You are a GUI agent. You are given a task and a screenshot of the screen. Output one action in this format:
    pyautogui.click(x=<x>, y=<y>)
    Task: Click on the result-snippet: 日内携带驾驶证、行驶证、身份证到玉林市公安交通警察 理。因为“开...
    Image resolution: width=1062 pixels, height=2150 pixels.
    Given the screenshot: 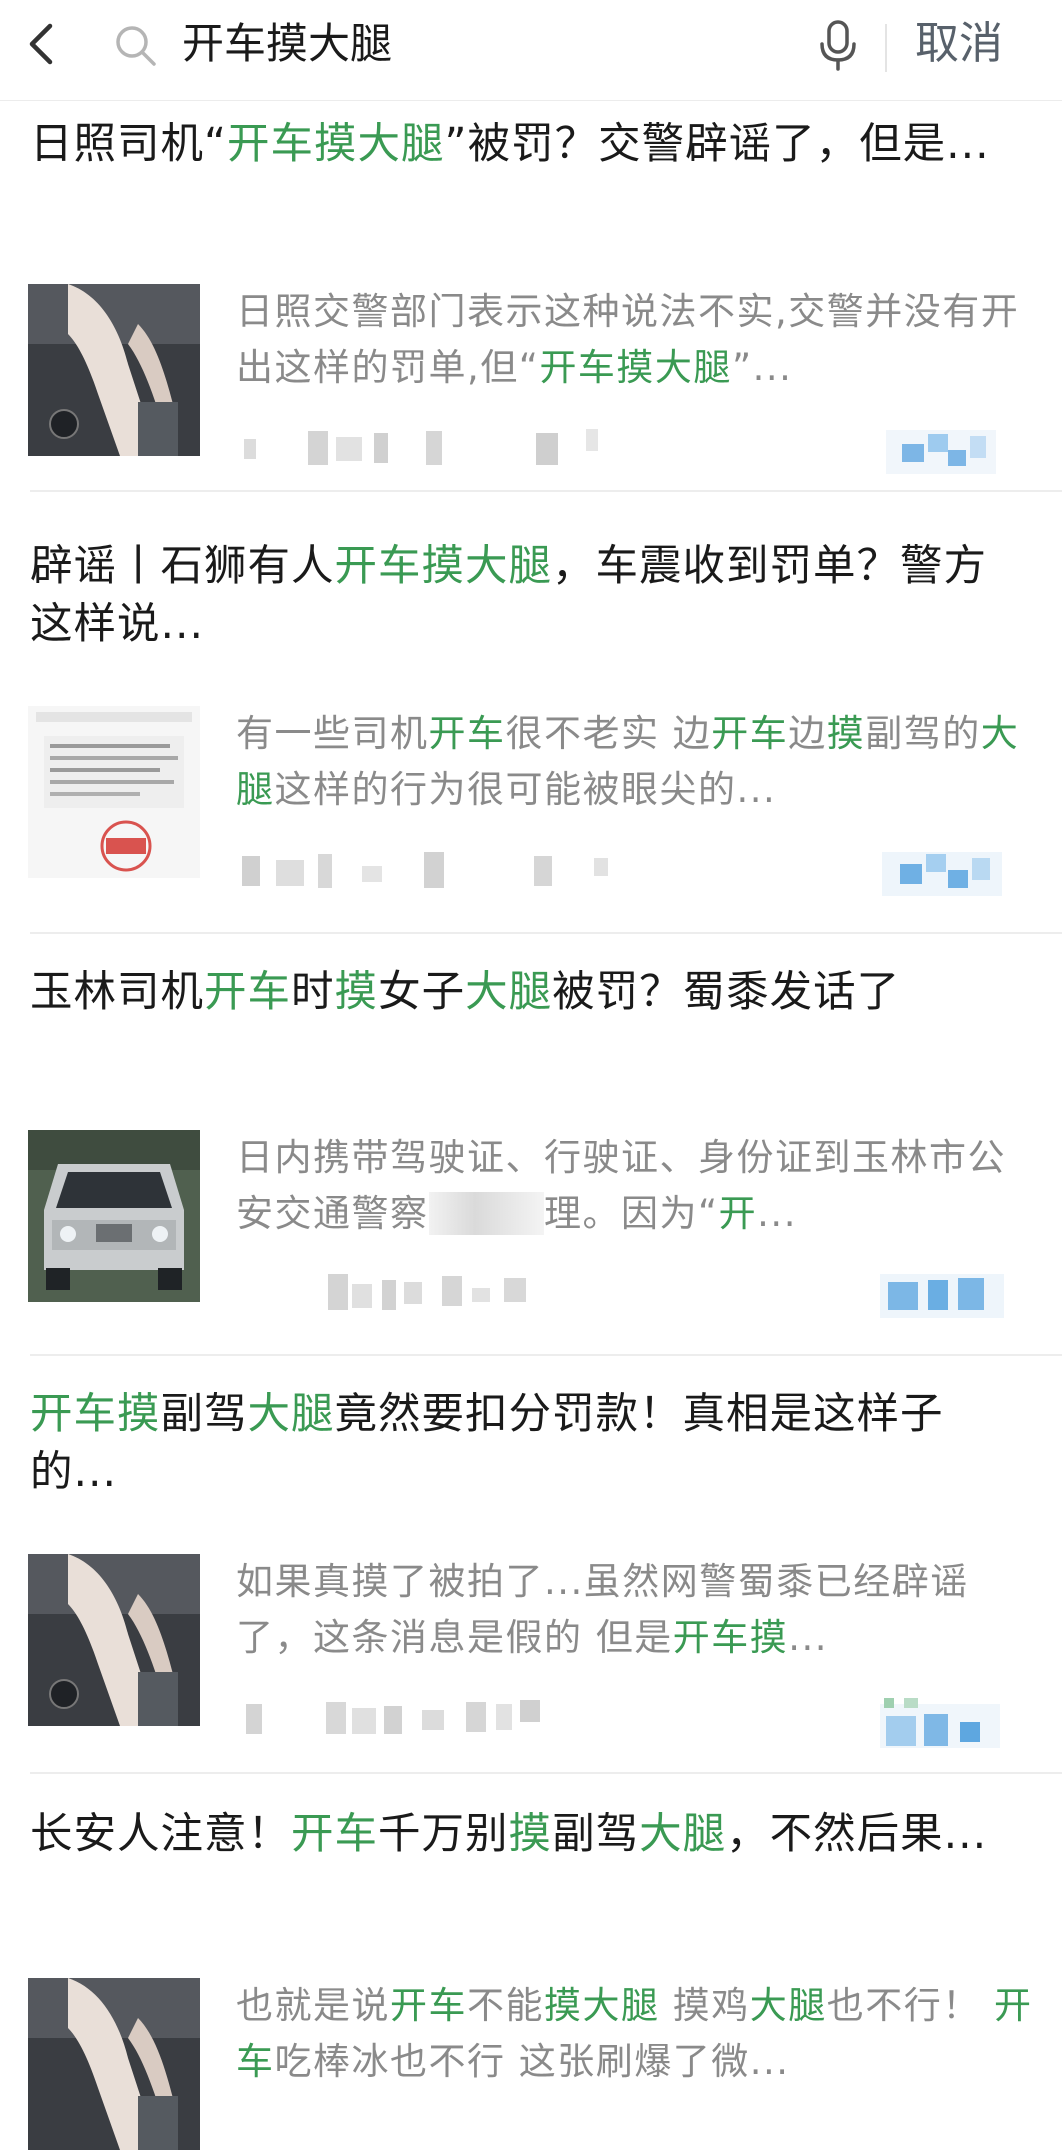 What is the action you would take?
    pyautogui.click(x=636, y=1186)
    